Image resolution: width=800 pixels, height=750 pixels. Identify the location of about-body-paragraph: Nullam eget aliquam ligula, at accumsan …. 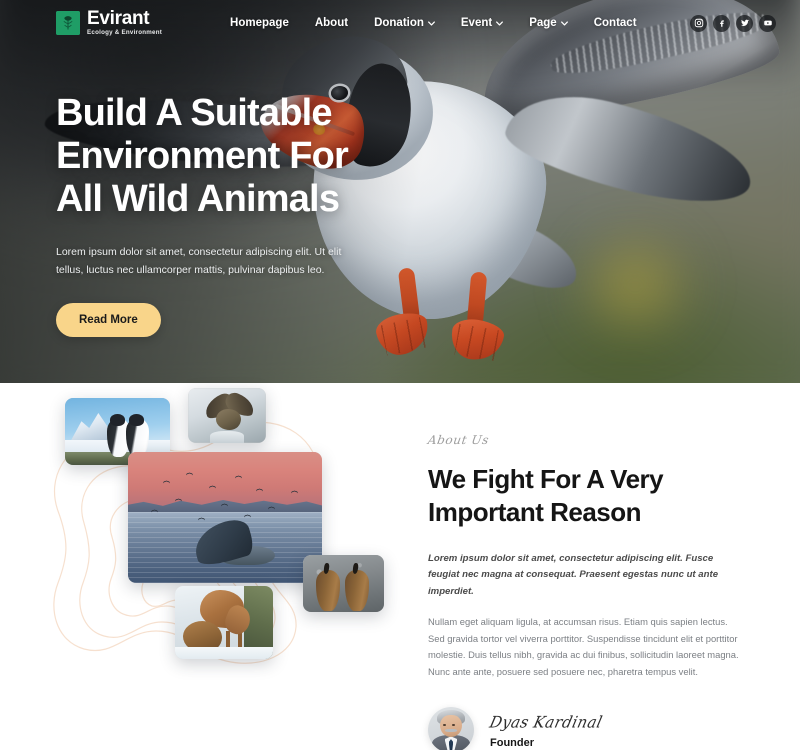
(583, 647).